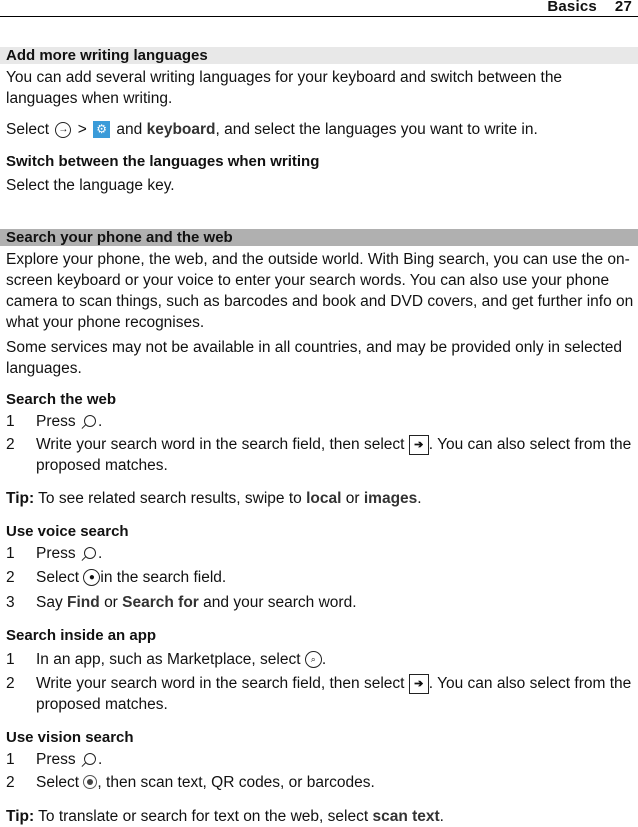 The image size is (638, 827). I want to click on settings-gear-icon: ⚙, so click(102, 130).